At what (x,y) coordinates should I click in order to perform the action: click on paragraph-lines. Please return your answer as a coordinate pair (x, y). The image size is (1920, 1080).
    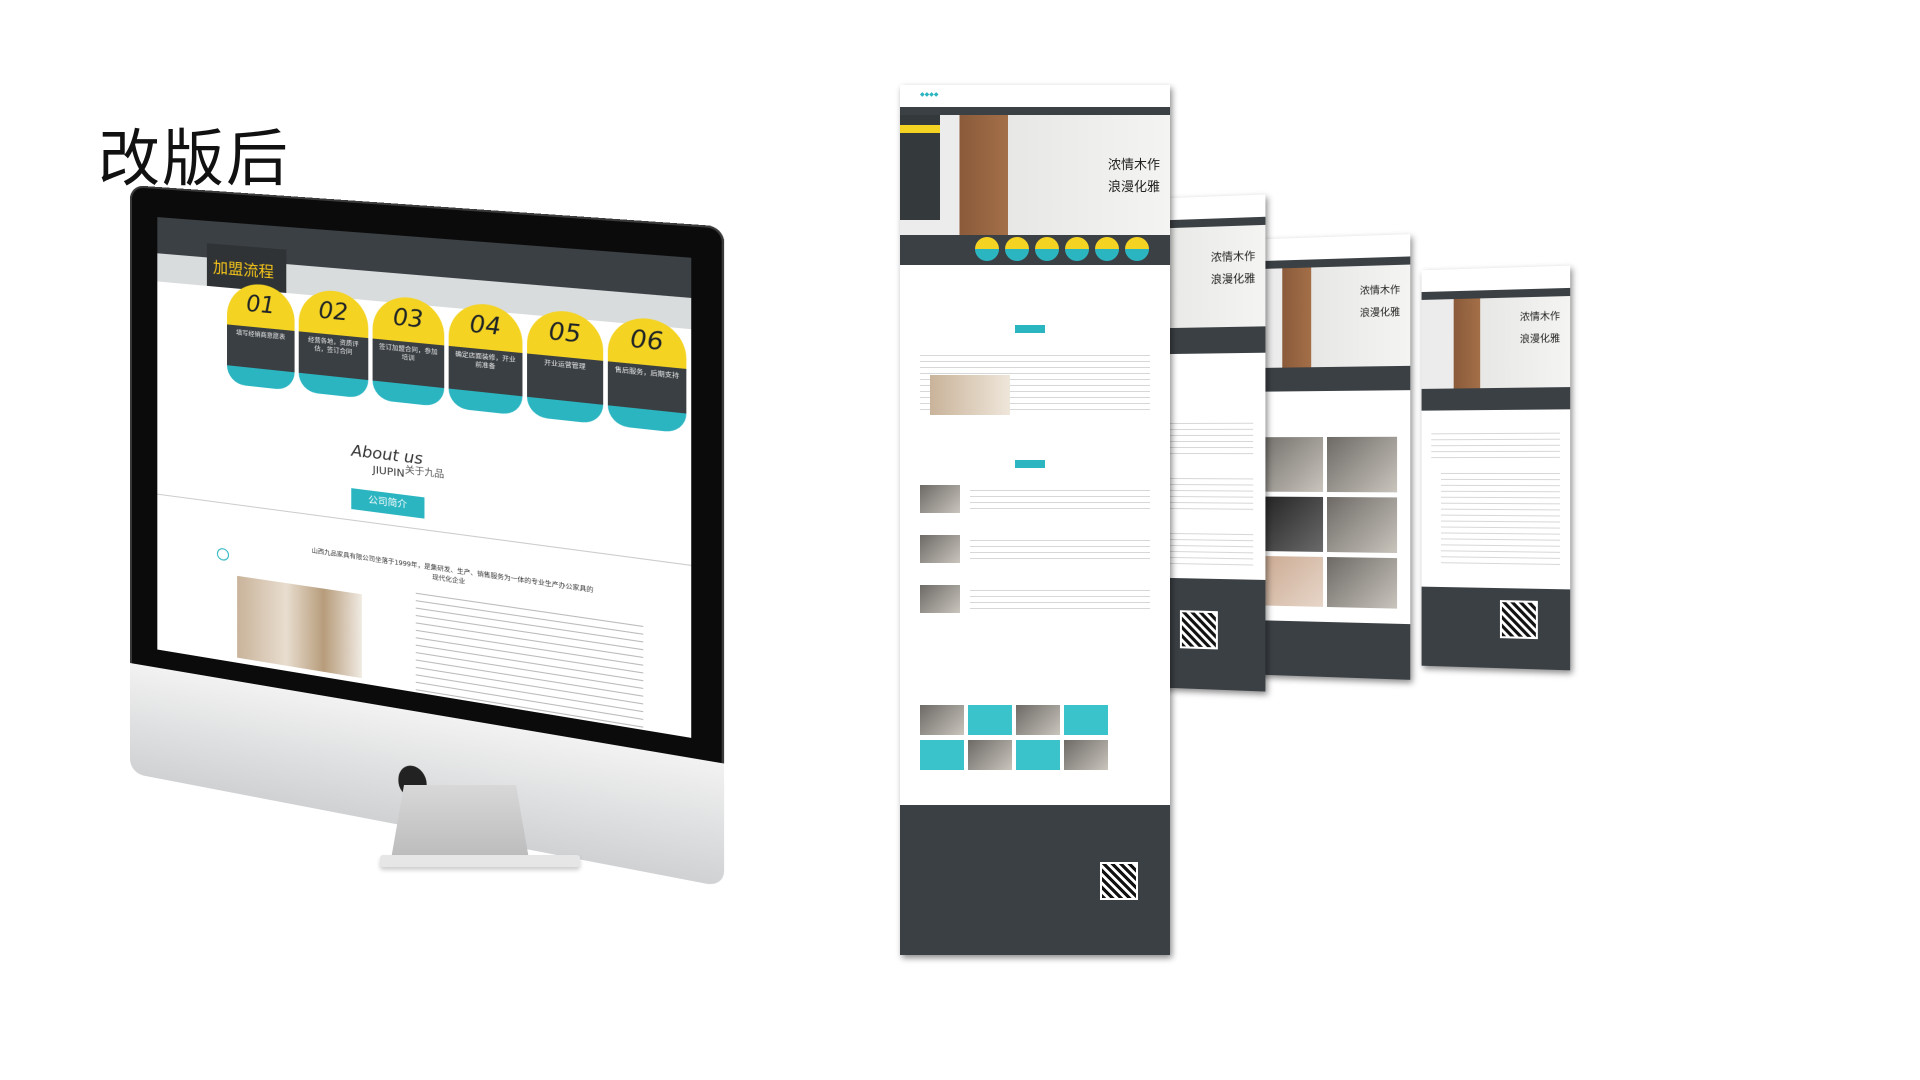
    Looking at the image, I should click on (529, 662).